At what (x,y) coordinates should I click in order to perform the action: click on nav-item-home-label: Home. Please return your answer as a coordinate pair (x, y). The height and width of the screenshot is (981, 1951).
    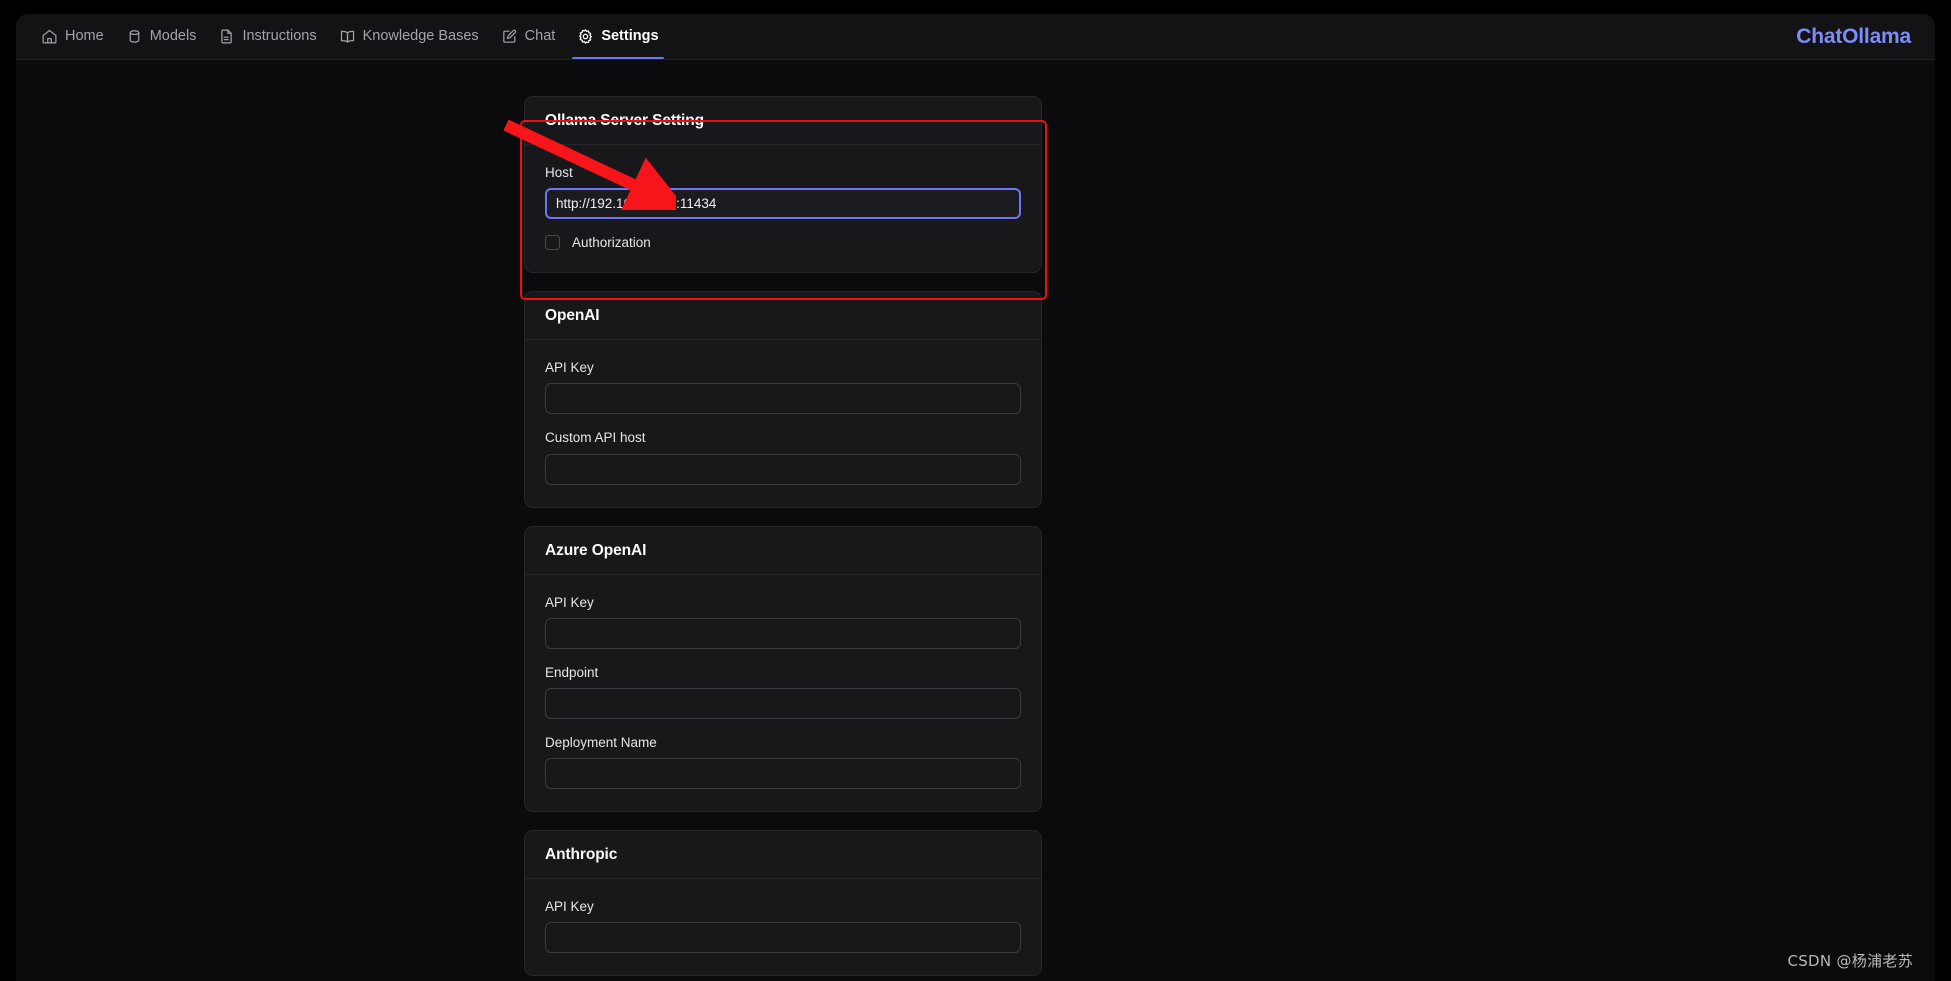
    Looking at the image, I should click on (84, 36).